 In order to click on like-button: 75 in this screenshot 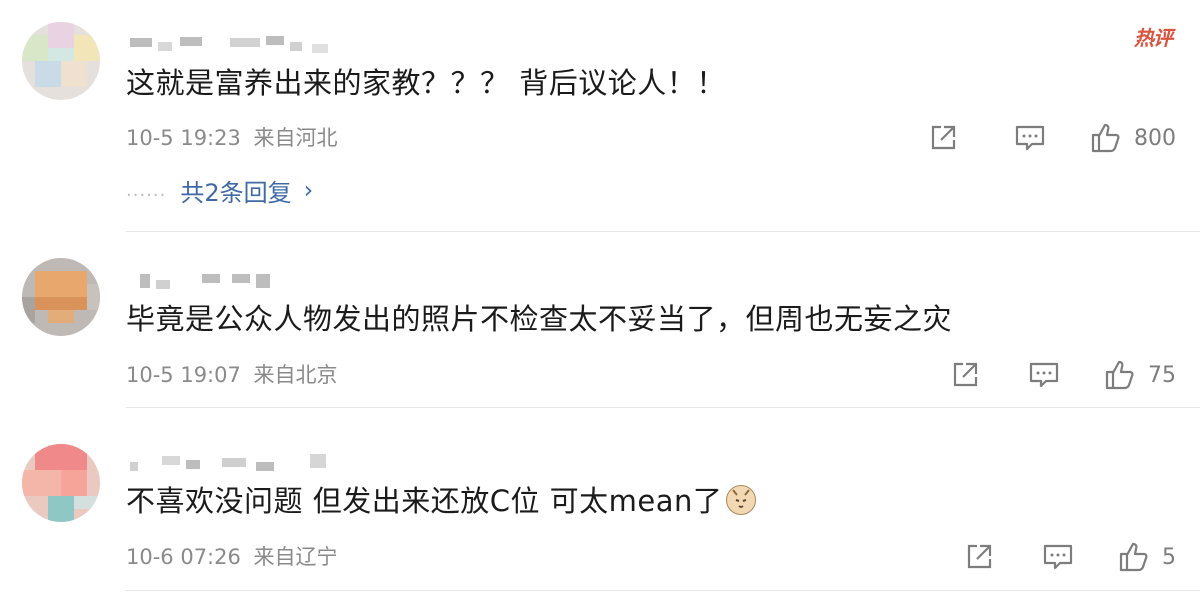, I will do `click(1140, 375)`.